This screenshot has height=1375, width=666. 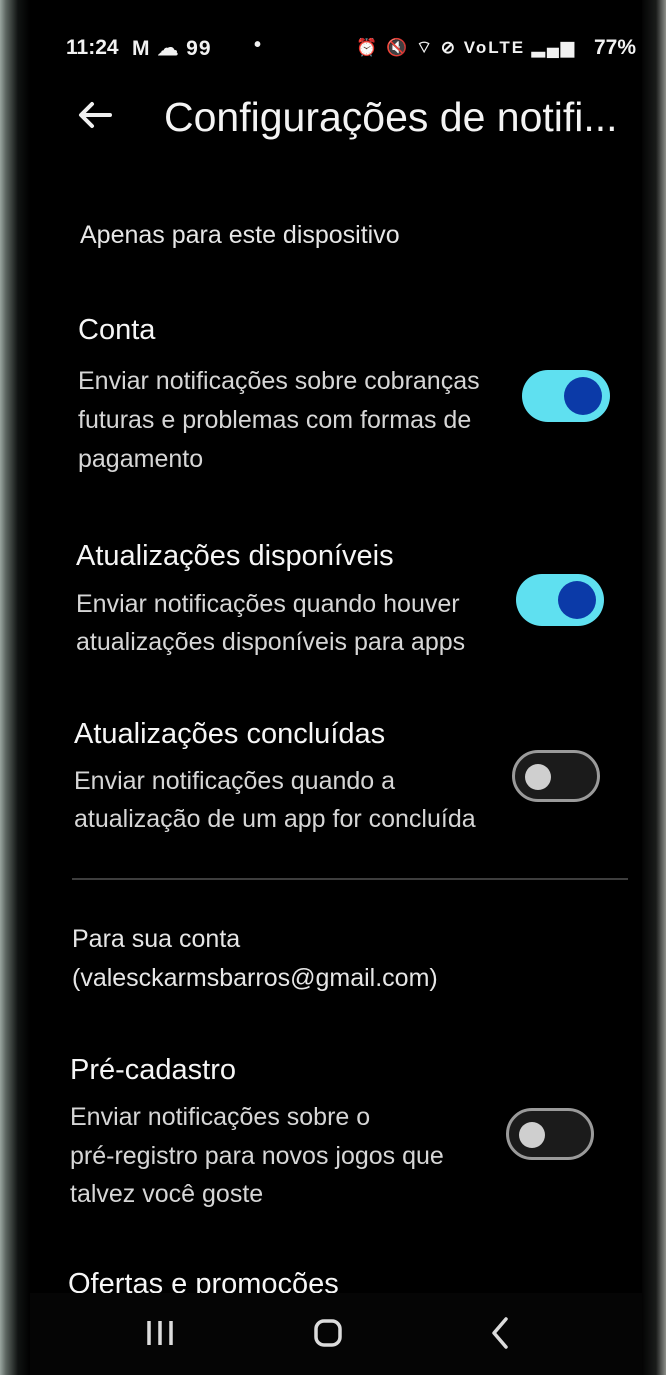 What do you see at coordinates (279, 381) in the screenshot?
I see `item-desc-line: Enviar notificações sobre cobranças` at bounding box center [279, 381].